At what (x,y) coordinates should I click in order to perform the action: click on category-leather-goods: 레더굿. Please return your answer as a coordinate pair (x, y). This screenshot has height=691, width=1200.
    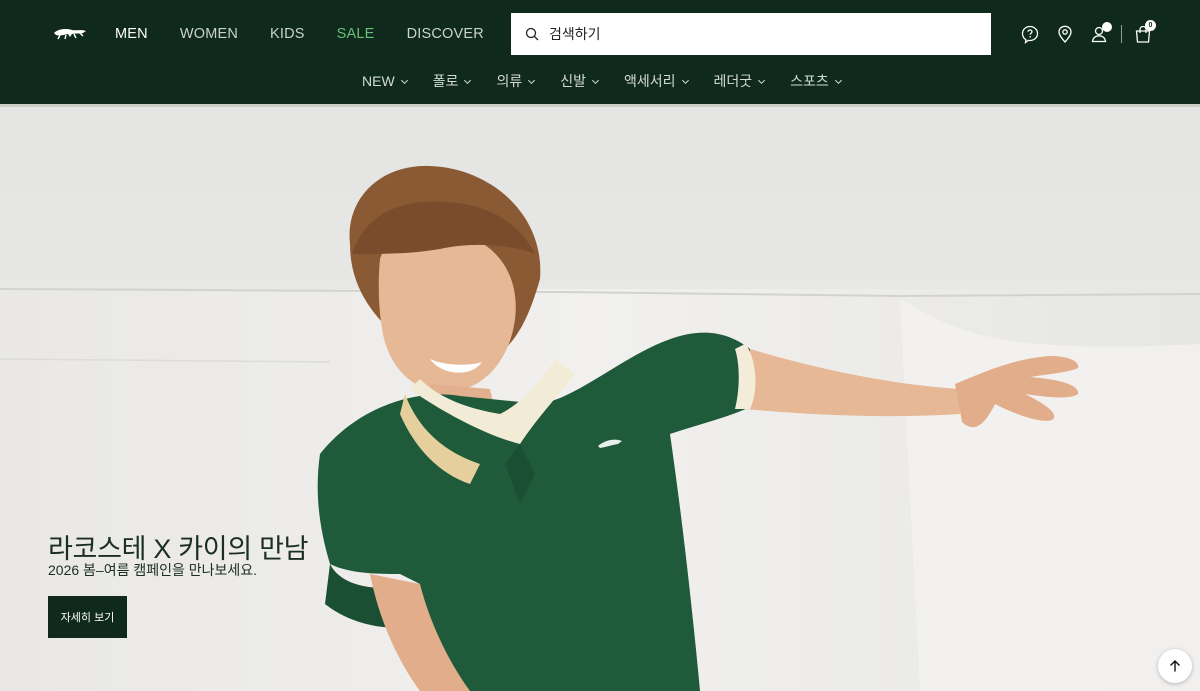
    Looking at the image, I should click on (740, 81).